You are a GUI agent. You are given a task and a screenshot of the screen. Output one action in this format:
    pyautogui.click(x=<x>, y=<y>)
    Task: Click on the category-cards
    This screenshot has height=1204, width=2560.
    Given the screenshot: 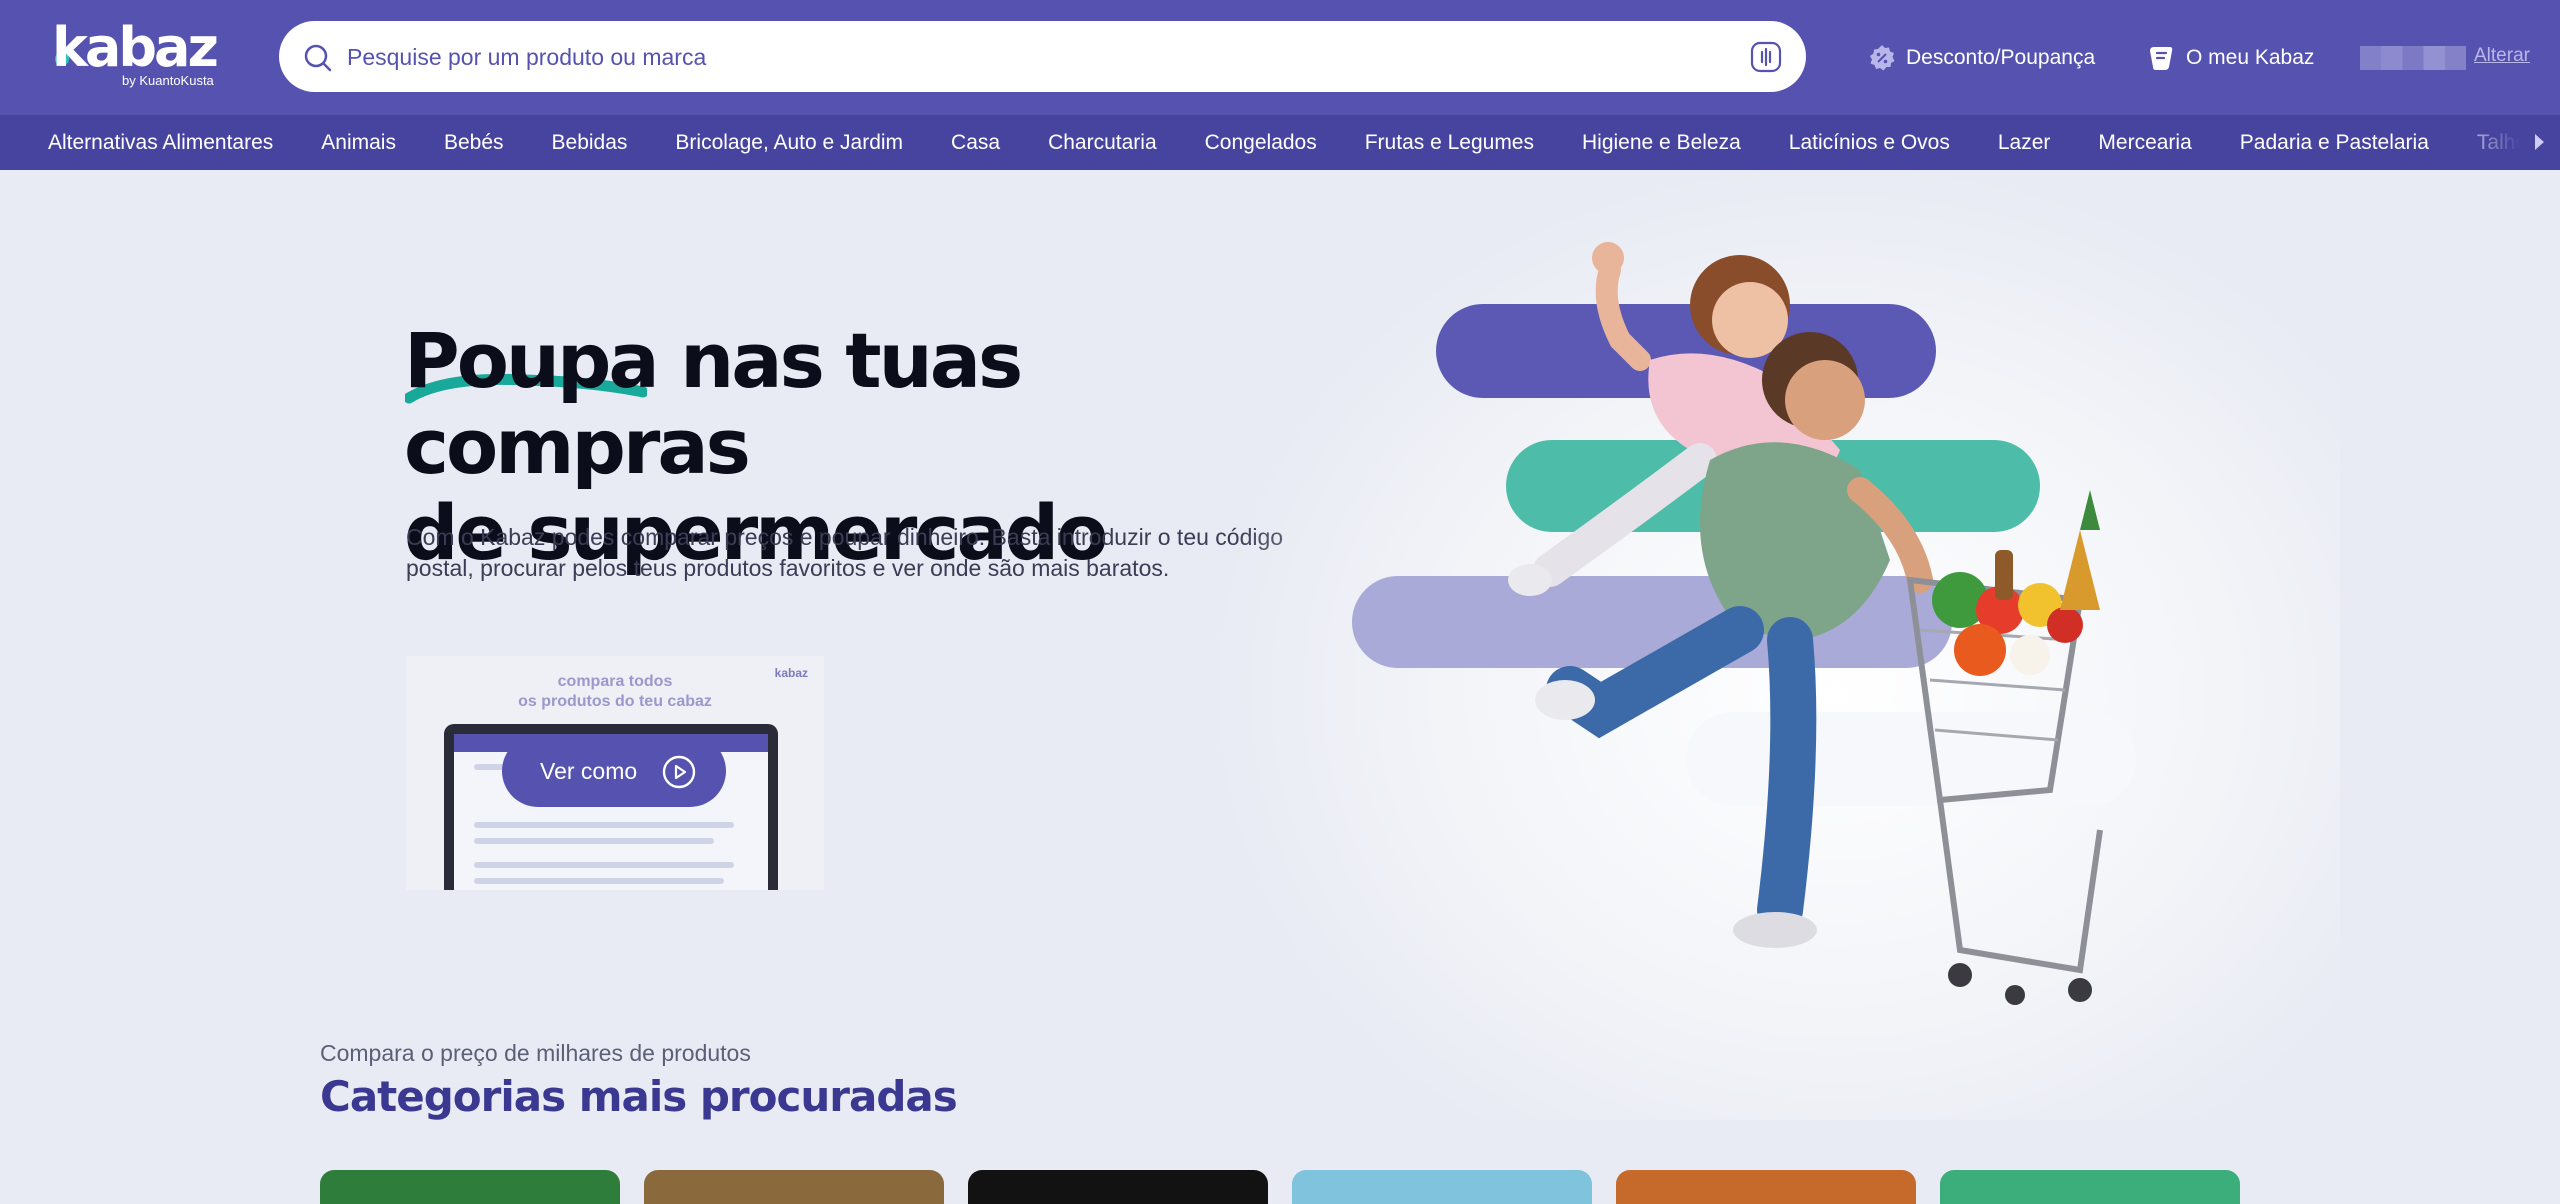 What is the action you would take?
    pyautogui.click(x=1280, y=1187)
    